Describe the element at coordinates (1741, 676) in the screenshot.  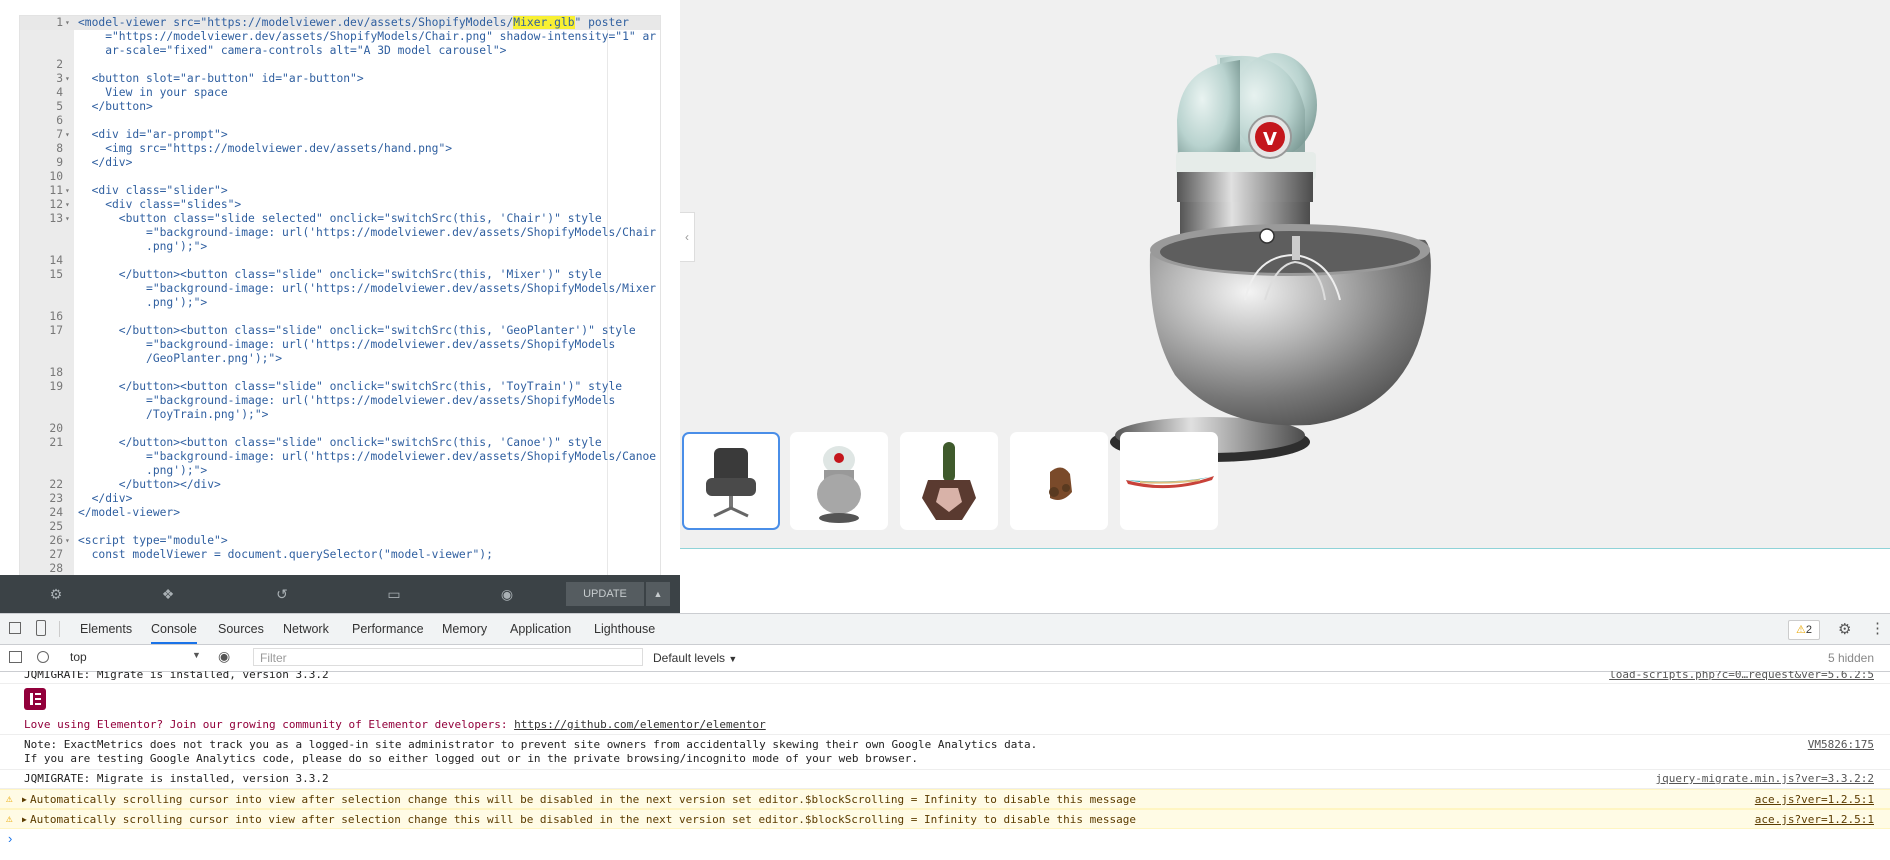
I see `message-source-link: load-scripts.php?c=0…request&ver=5.6.2:5` at that location.